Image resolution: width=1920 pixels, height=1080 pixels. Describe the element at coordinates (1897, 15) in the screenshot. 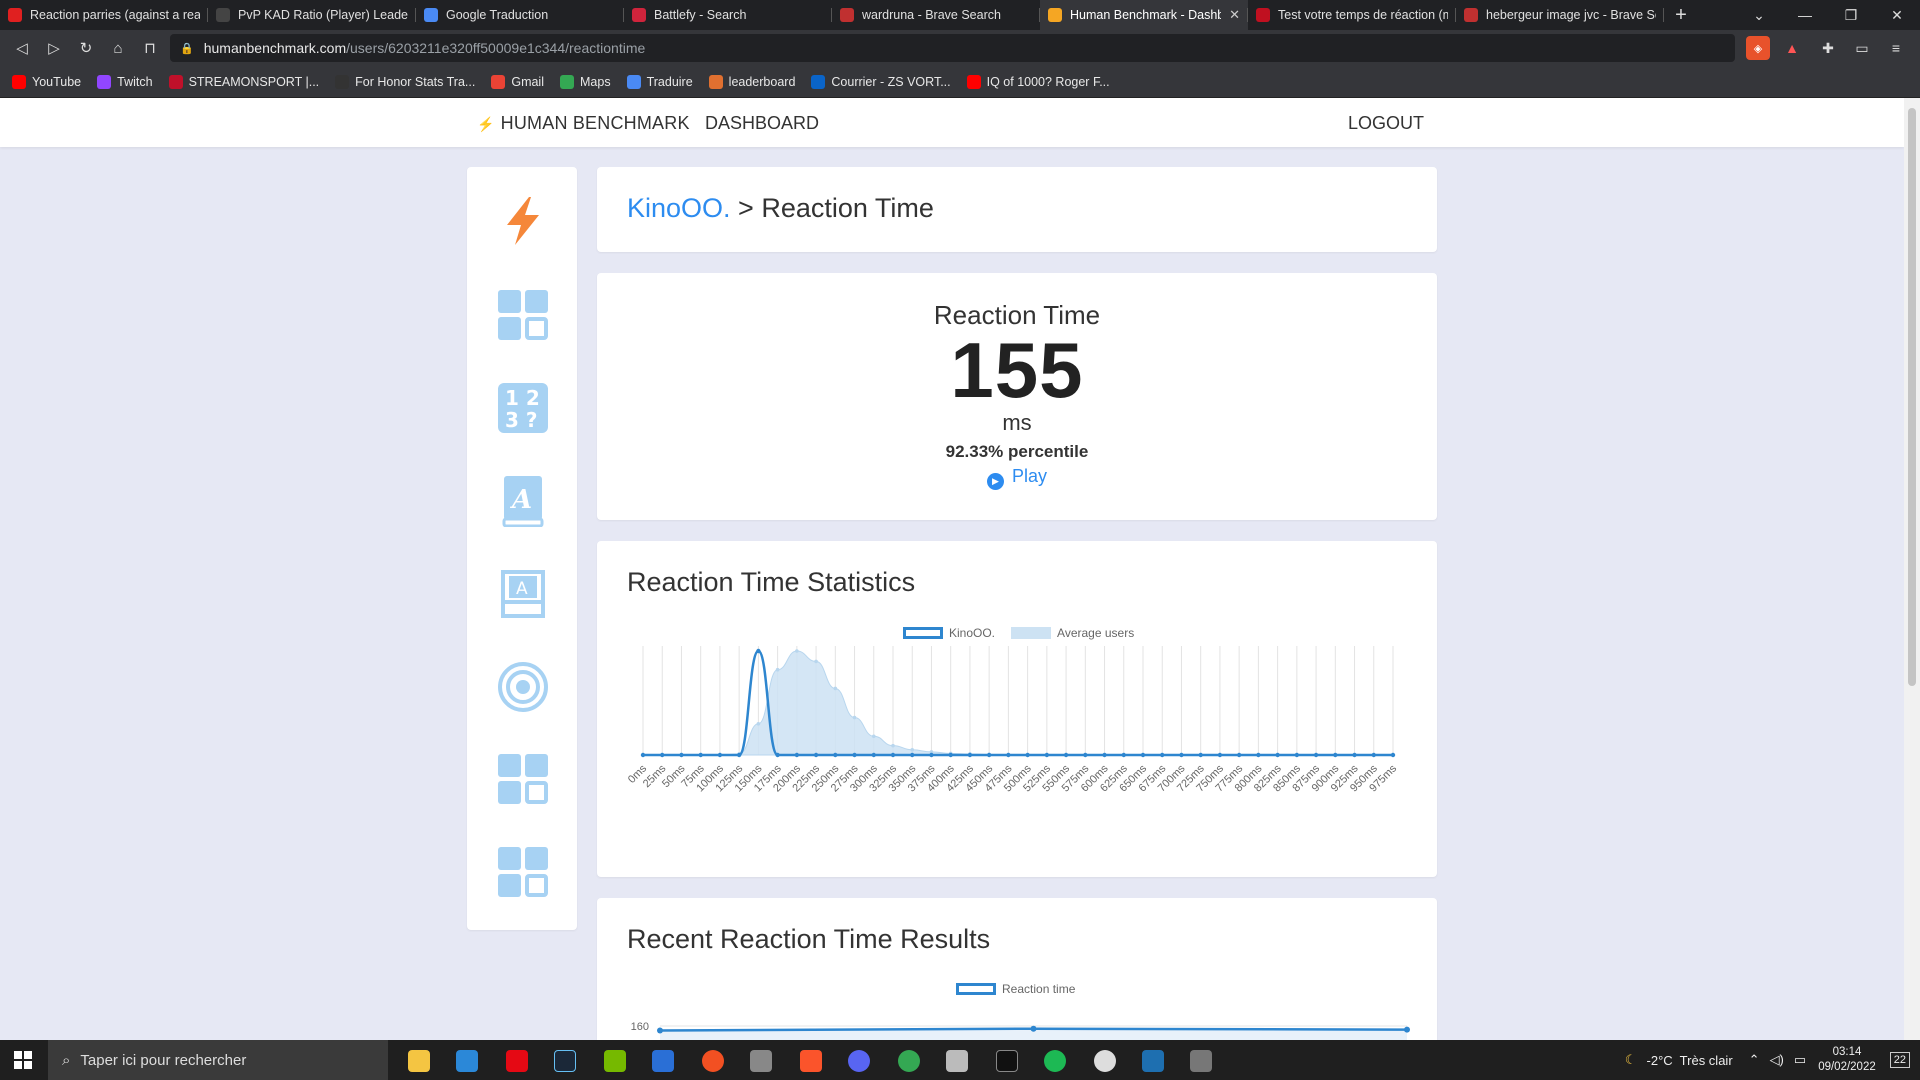

I see `close-window-button: ✕` at that location.